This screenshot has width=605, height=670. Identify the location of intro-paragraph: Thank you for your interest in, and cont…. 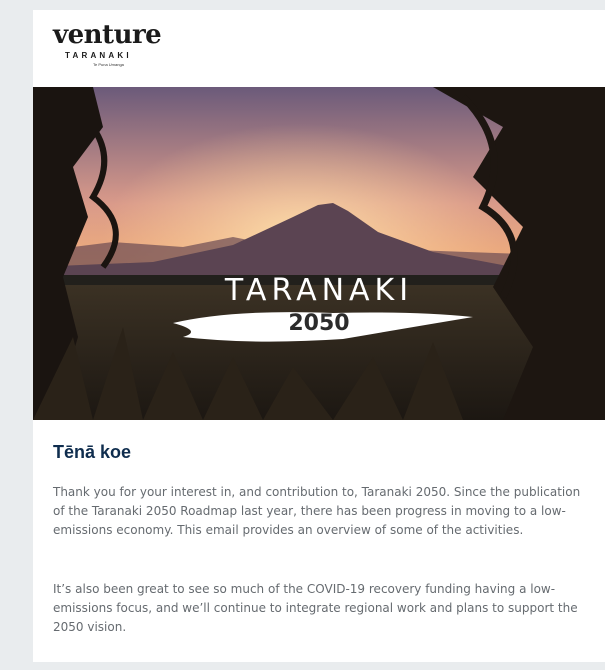
(317, 511).